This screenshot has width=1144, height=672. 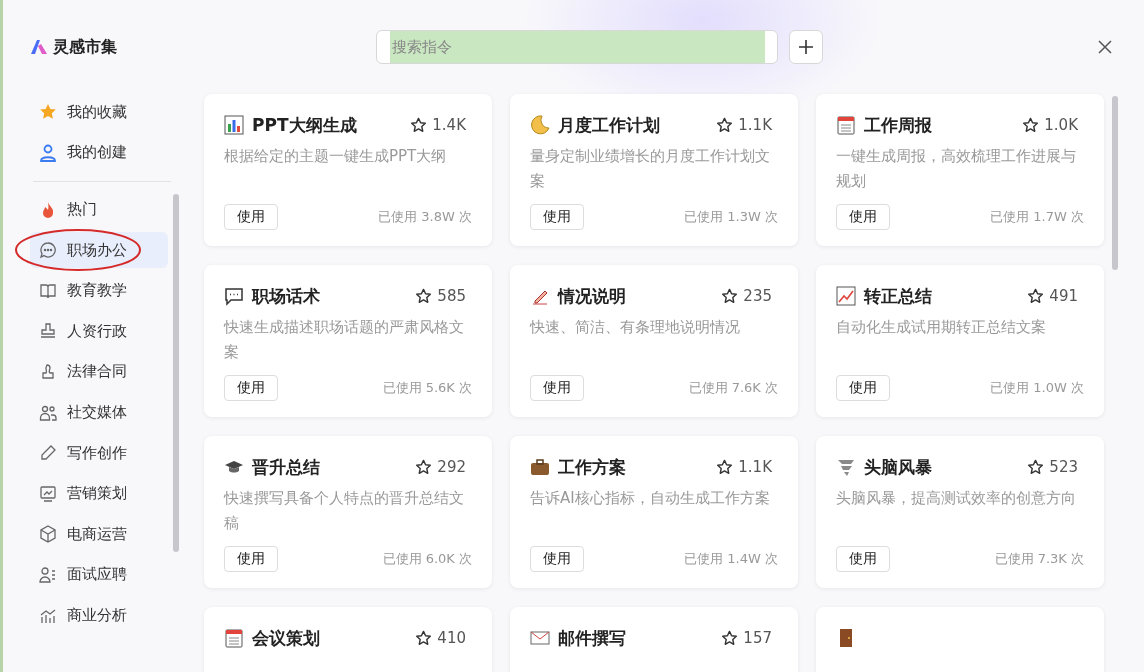 What do you see at coordinates (898, 125) in the screenshot?
I see `card-title: 工作周报` at bounding box center [898, 125].